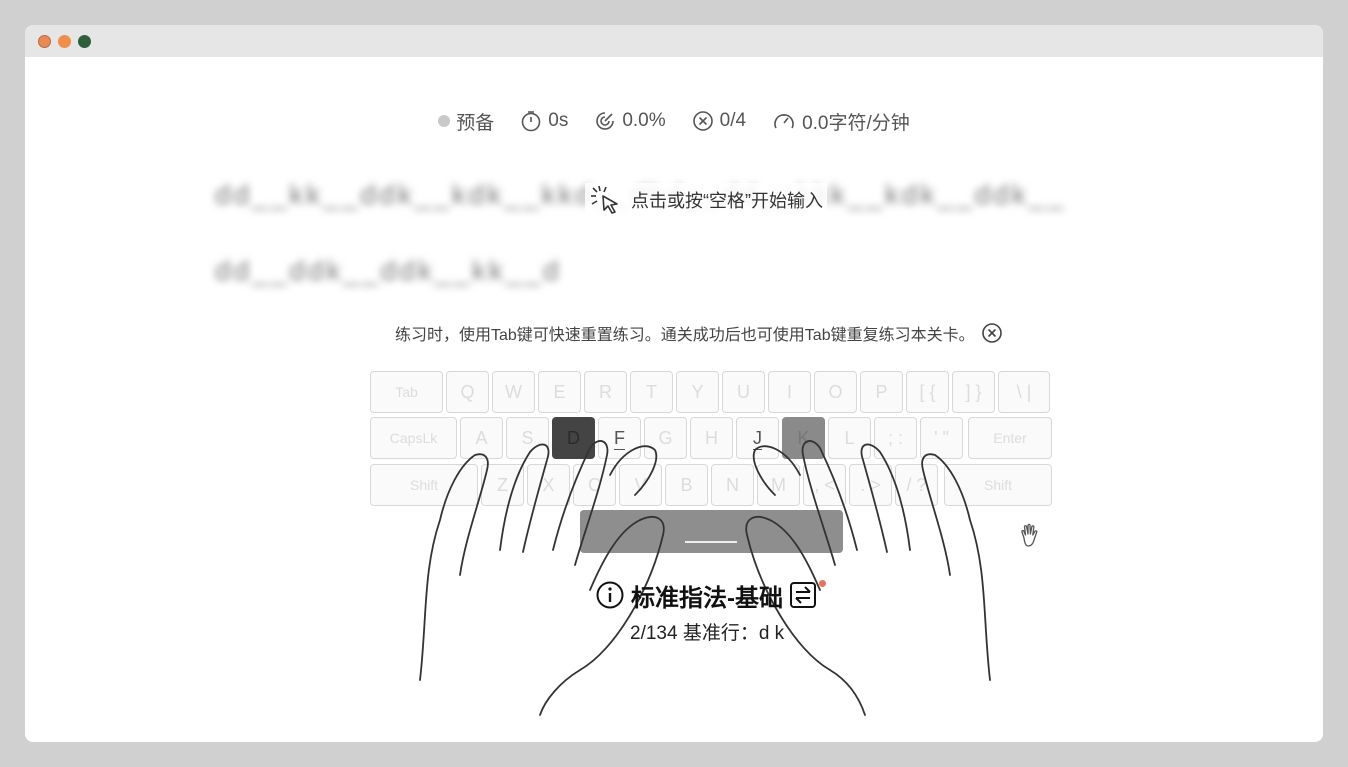 This screenshot has width=1348, height=767. Describe the element at coordinates (605, 392) in the screenshot. I see `key-r: R` at that location.